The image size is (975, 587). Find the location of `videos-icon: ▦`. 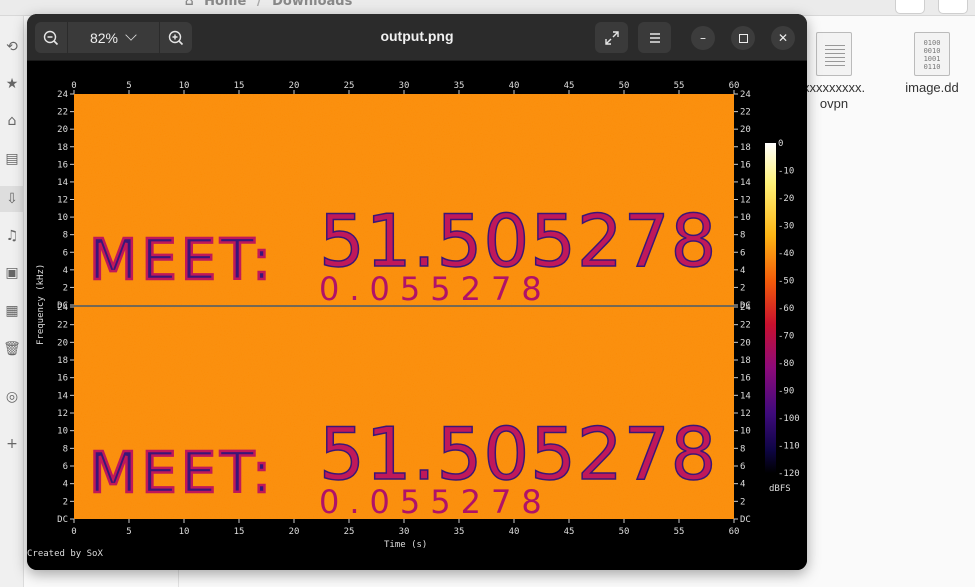

videos-icon: ▦ is located at coordinates (12, 311).